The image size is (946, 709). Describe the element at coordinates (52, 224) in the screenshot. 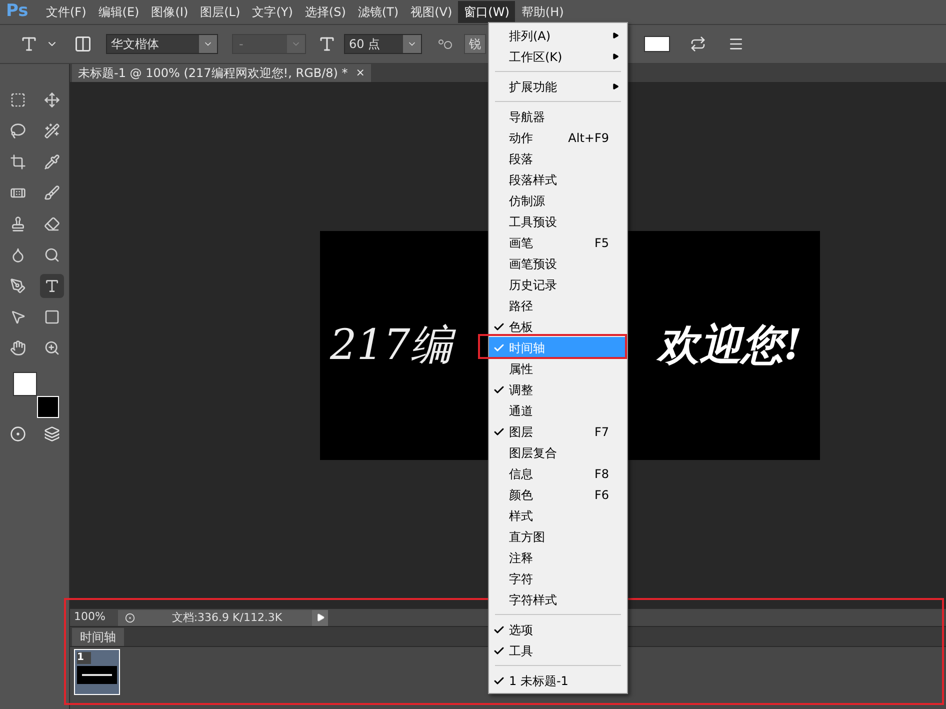

I see `eraser-icon` at that location.